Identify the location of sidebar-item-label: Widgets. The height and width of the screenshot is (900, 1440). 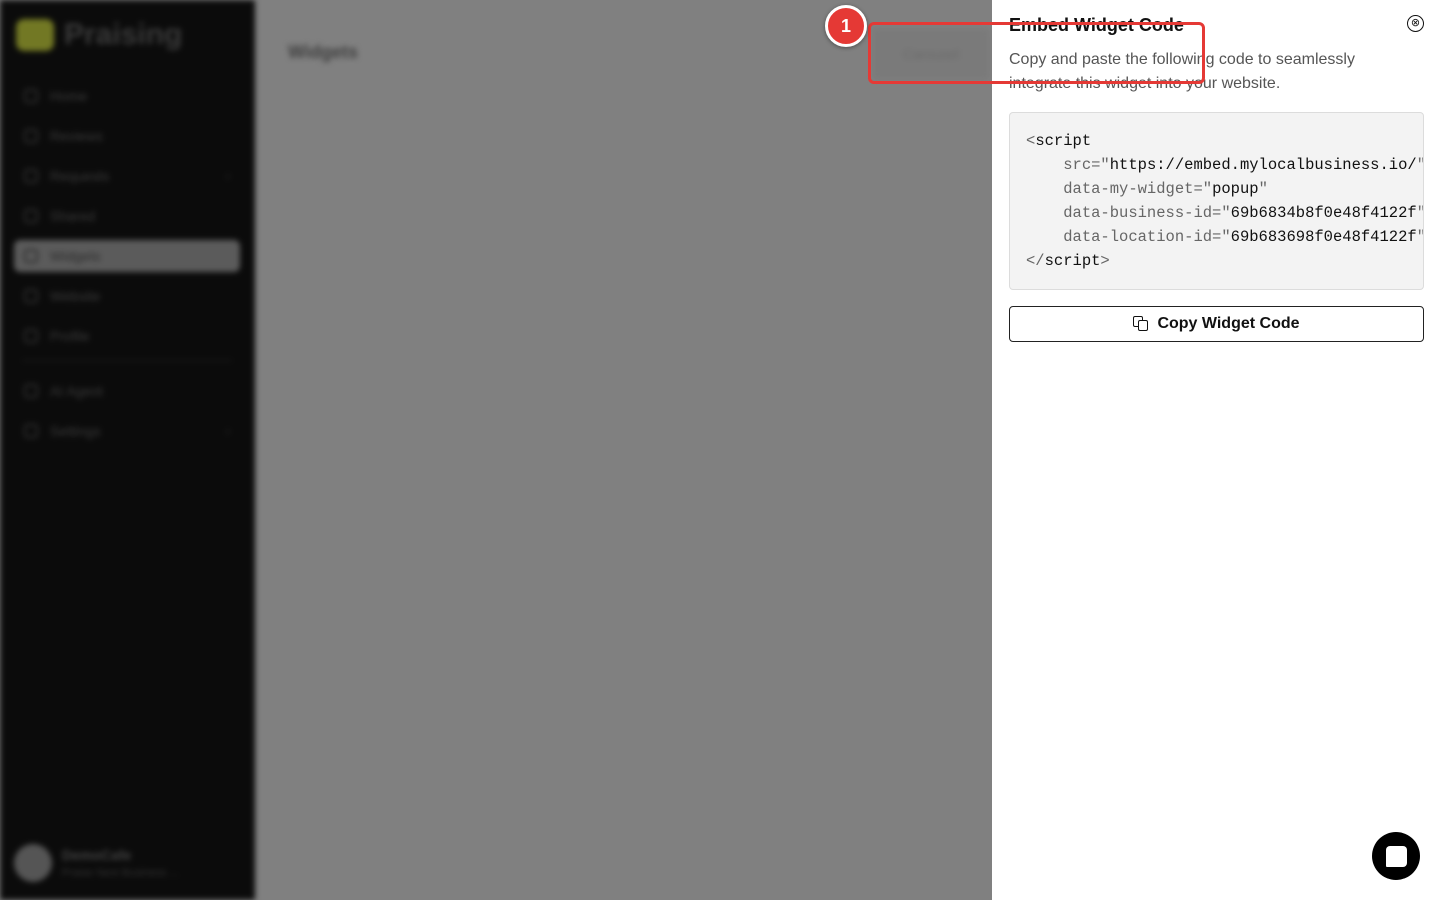
(75, 256).